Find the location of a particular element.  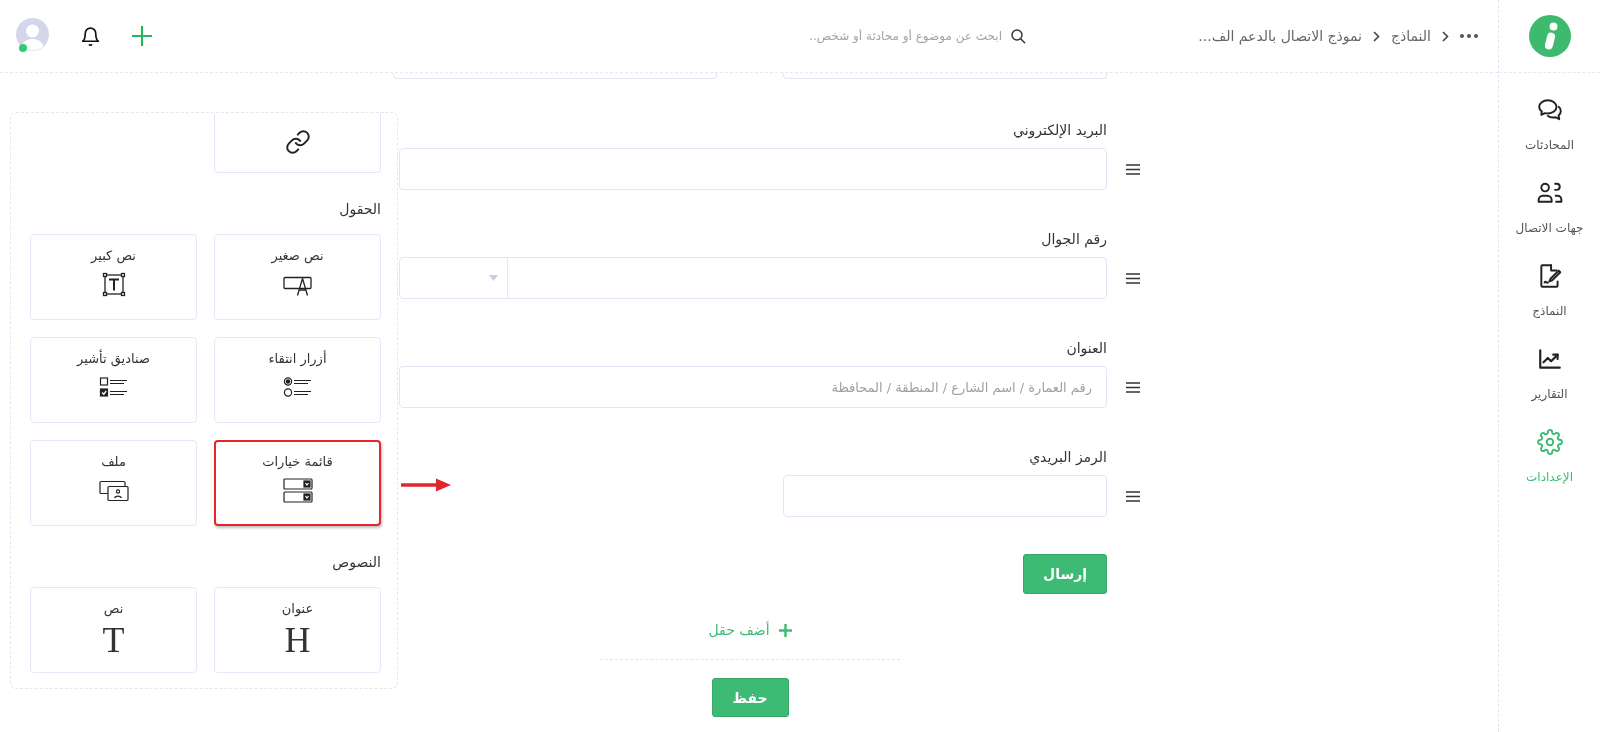

field-type-card: أزرار انتقاء is located at coordinates (297, 380).